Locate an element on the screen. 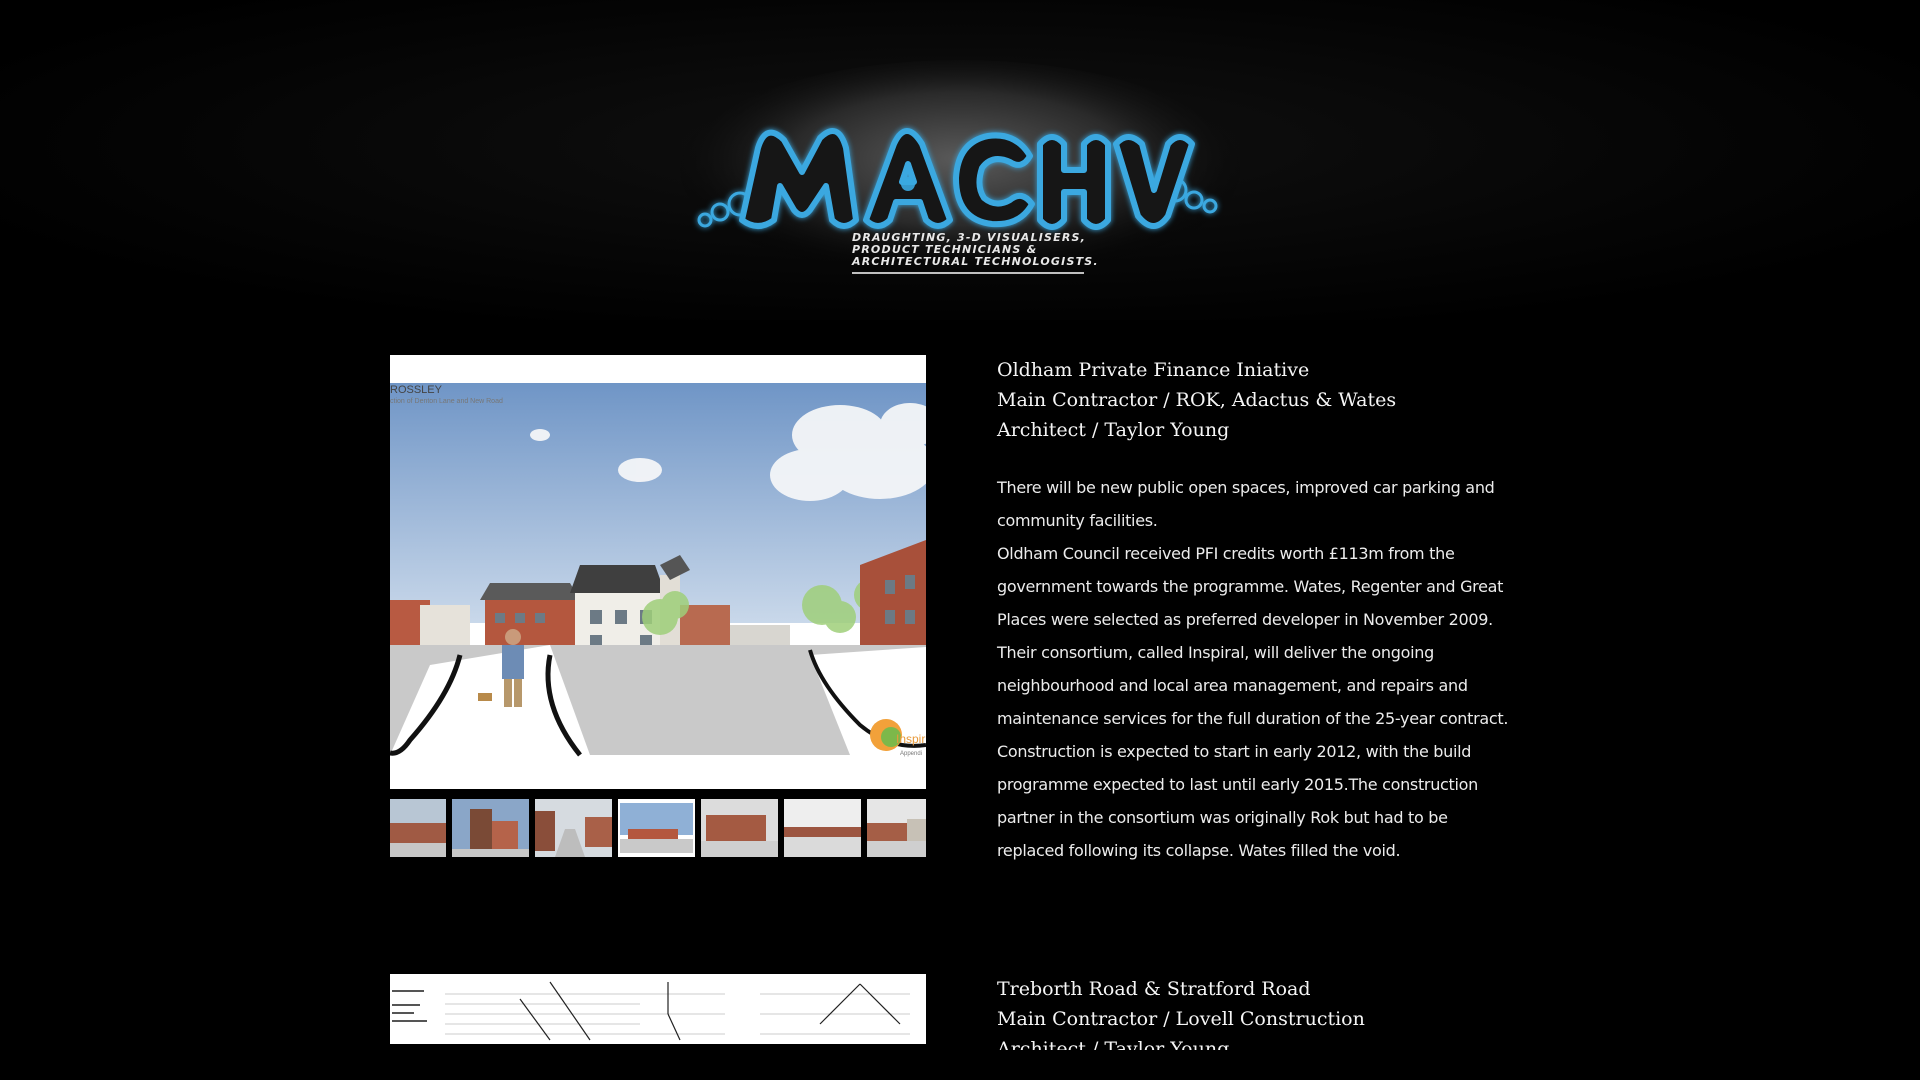 The image size is (1920, 1080). description-line: community facilities. is located at coordinates (1077, 520).